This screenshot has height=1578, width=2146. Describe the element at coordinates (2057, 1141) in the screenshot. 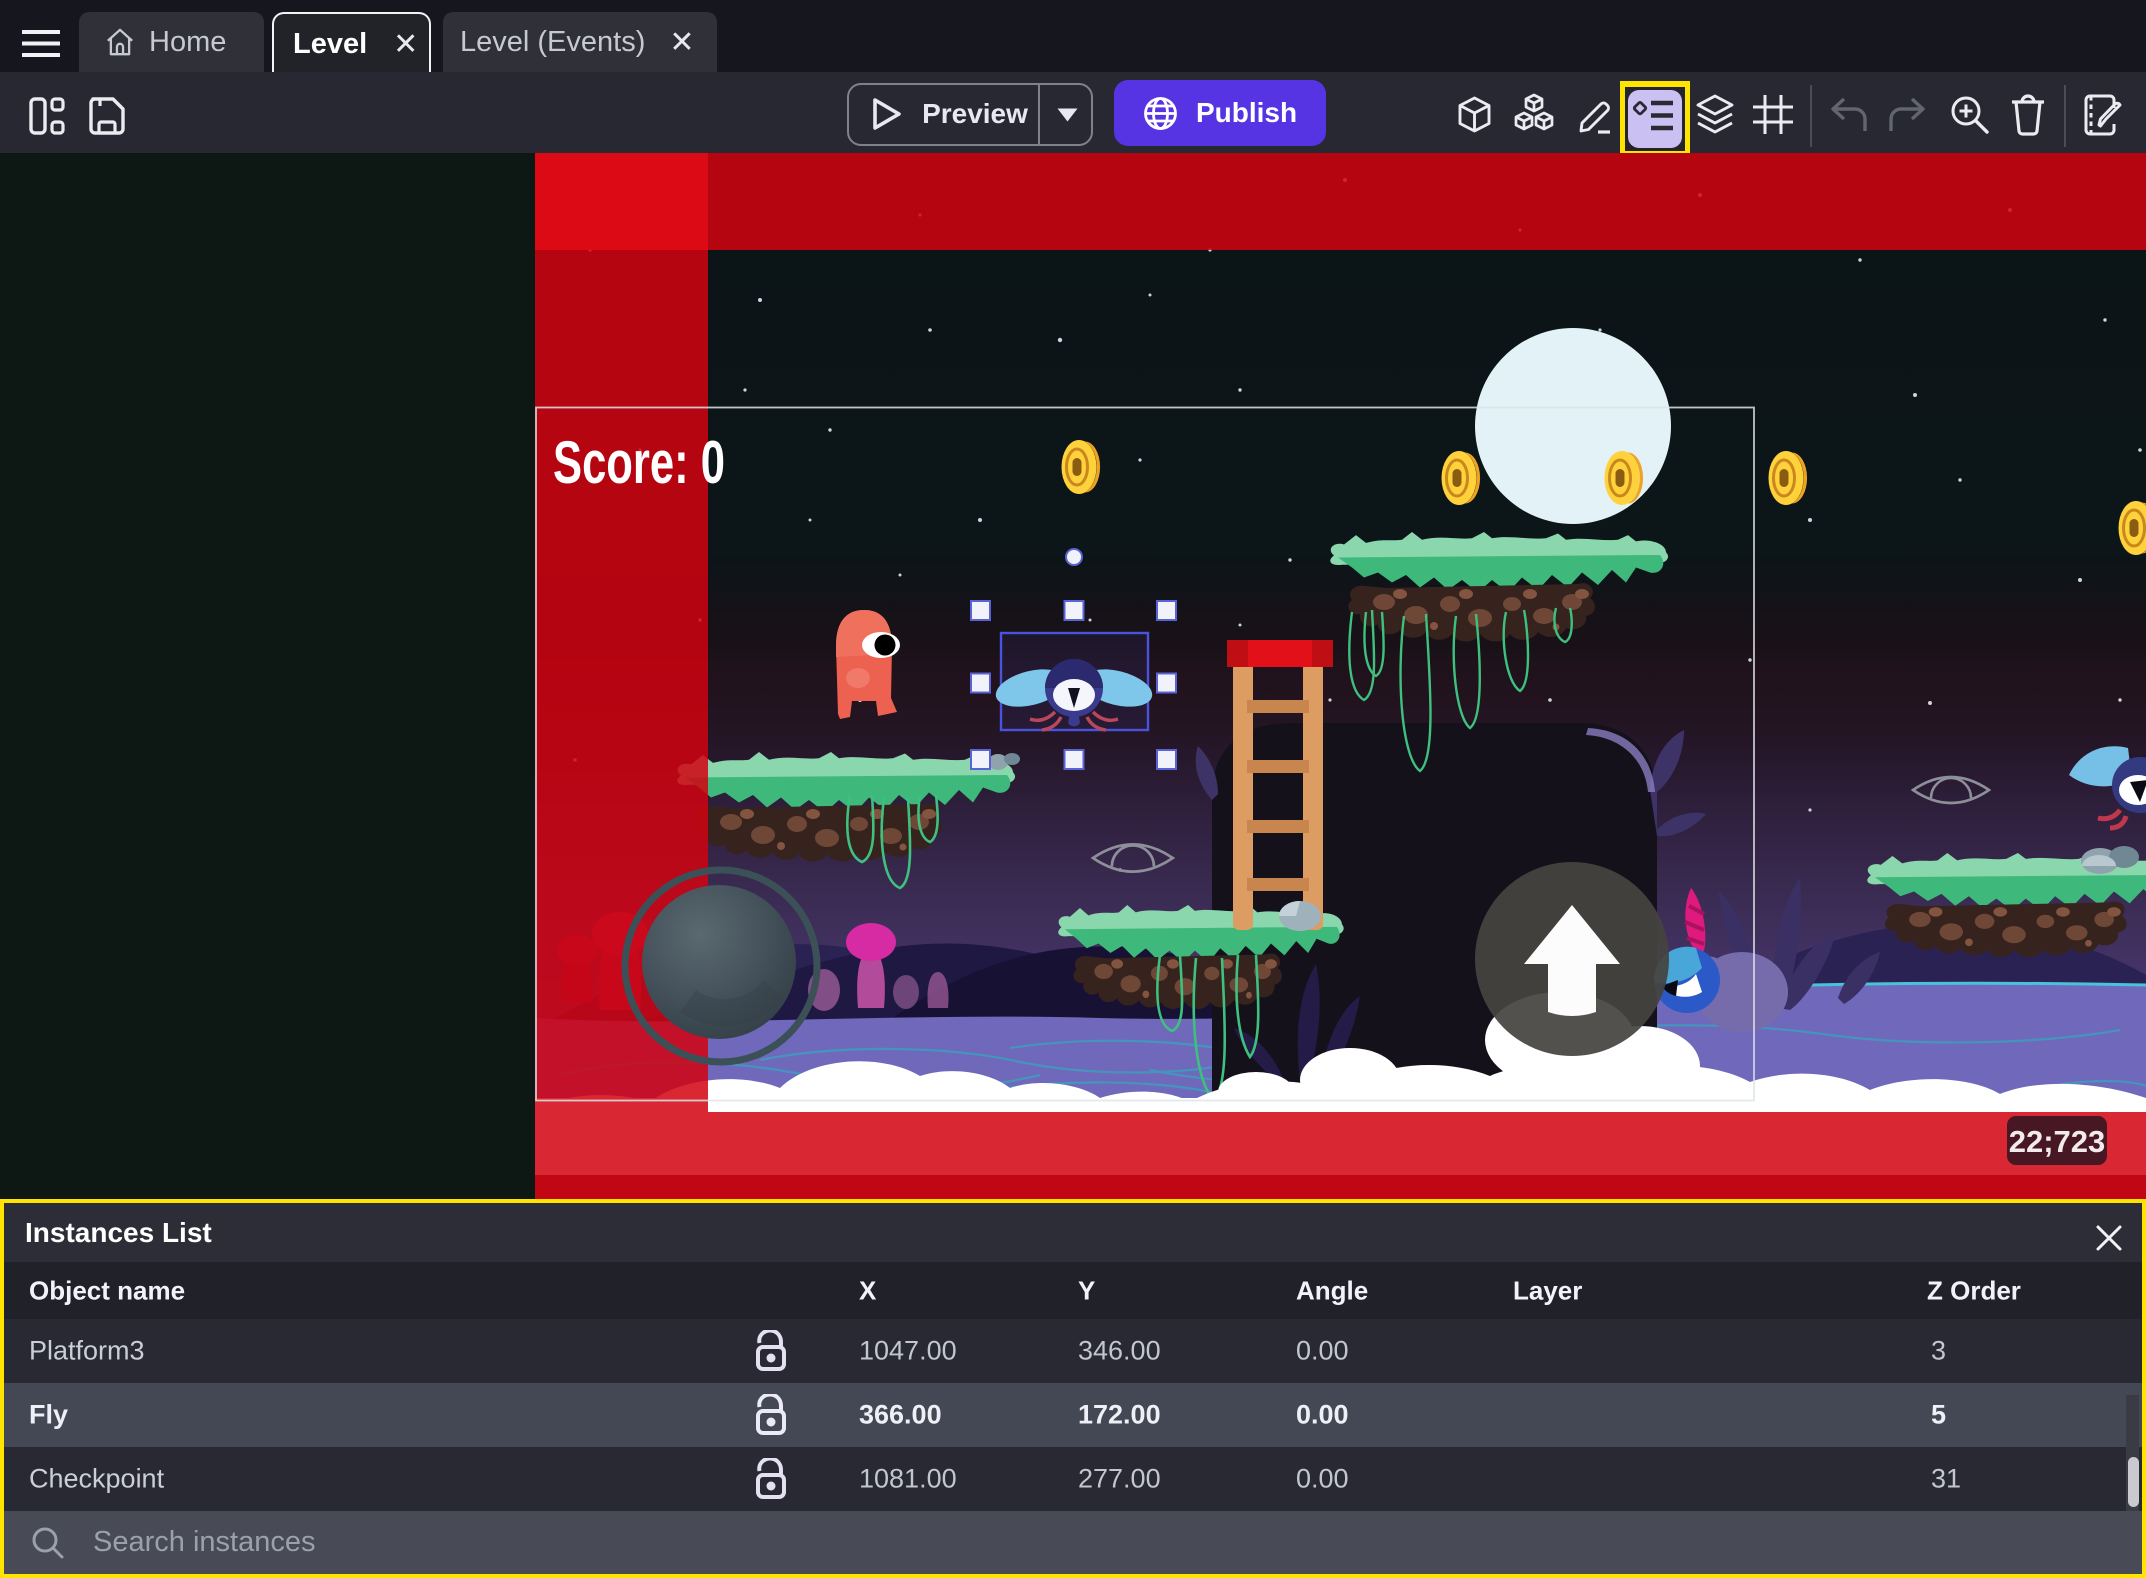

I see `svg-text: 22;723` at that location.